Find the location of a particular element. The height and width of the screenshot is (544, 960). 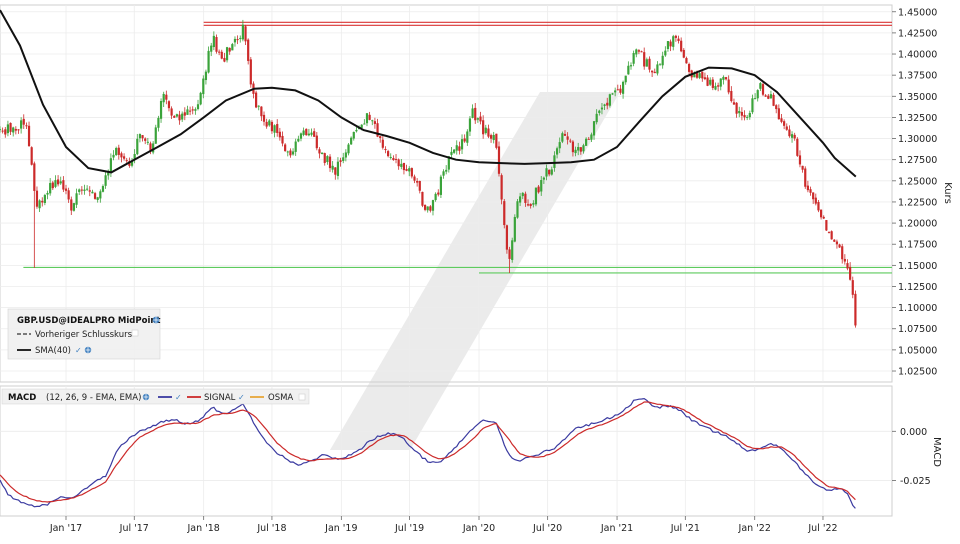

legend-prev-close-checkbox is located at coordinates (135, 333).